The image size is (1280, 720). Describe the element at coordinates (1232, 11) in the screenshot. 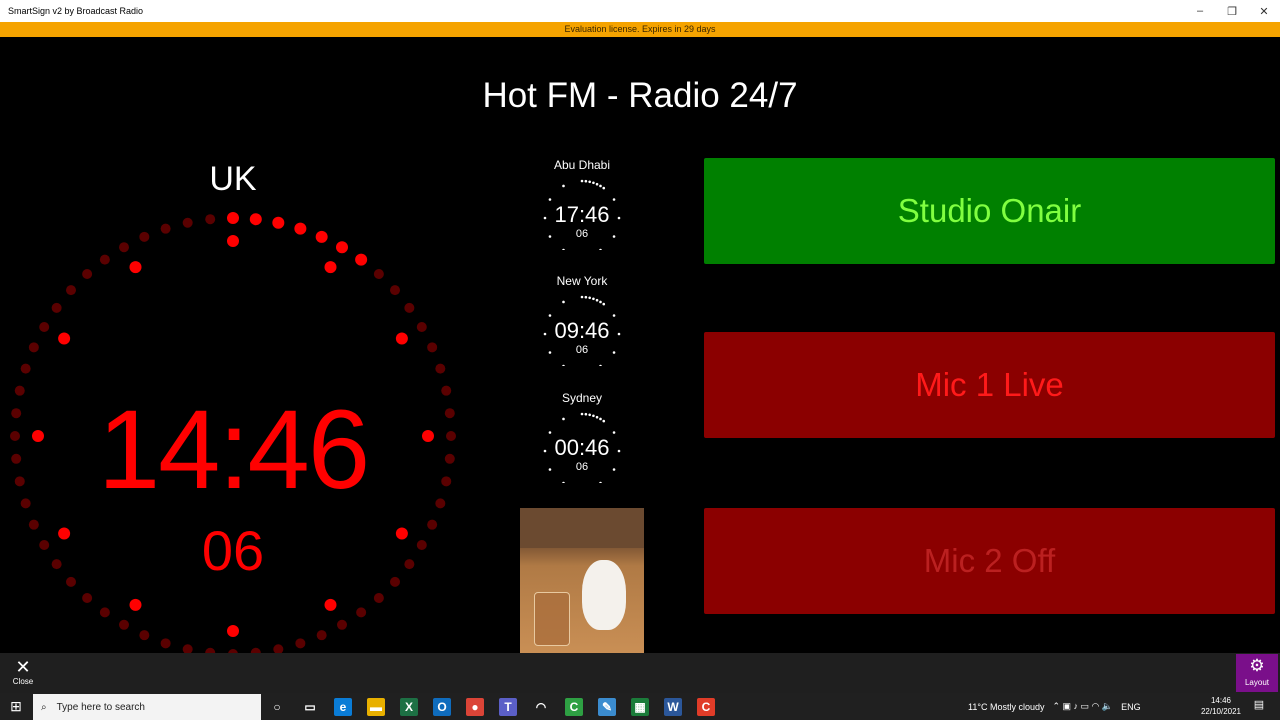

I see `restore-button: ❐` at that location.